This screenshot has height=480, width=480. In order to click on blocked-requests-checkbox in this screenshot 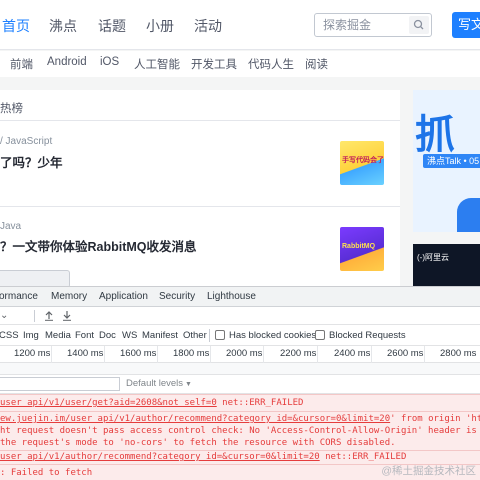, I will do `click(320, 335)`.